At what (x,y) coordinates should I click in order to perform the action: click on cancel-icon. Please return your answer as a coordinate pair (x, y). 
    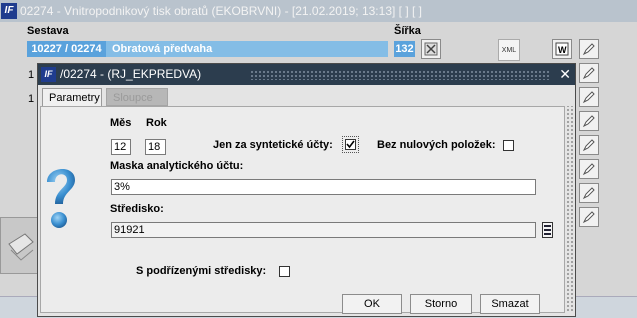
    Looking at the image, I should click on (431, 49).